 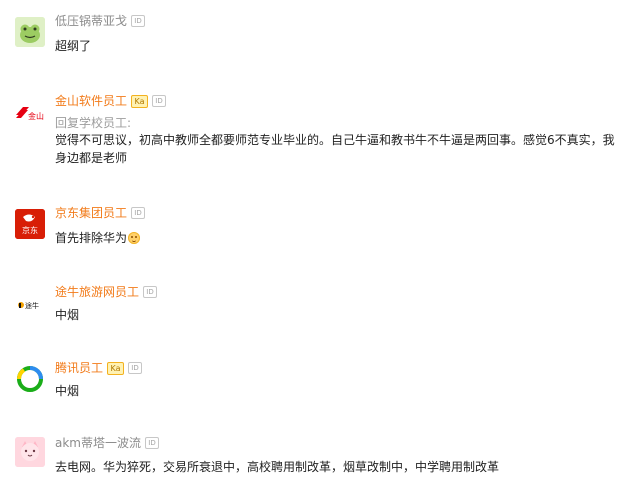 I want to click on comment-author: 金山软件员工, so click(x=91, y=101).